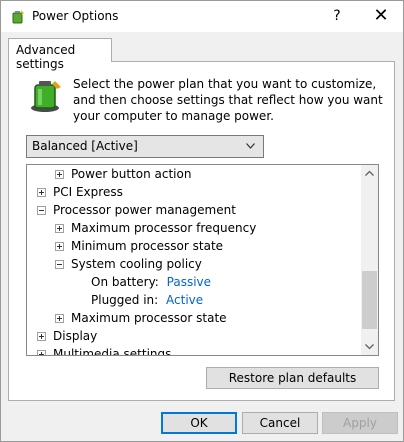 The image size is (404, 442). Describe the element at coordinates (60, 54) in the screenshot. I see `tab-advanced-settings: Advanced settings` at that location.